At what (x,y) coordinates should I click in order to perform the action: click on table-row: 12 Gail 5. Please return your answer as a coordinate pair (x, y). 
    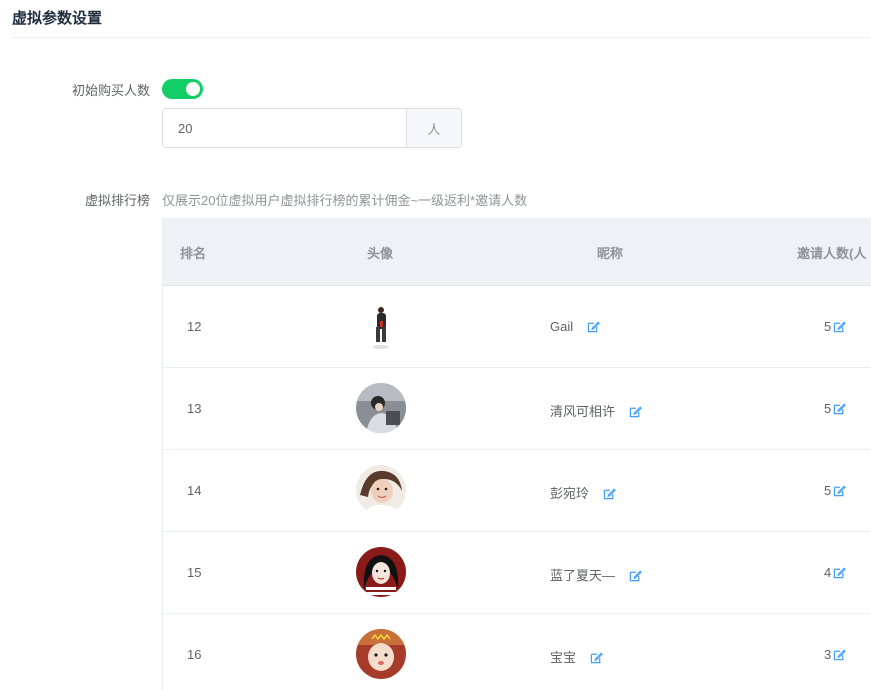
    Looking at the image, I should click on (517, 327).